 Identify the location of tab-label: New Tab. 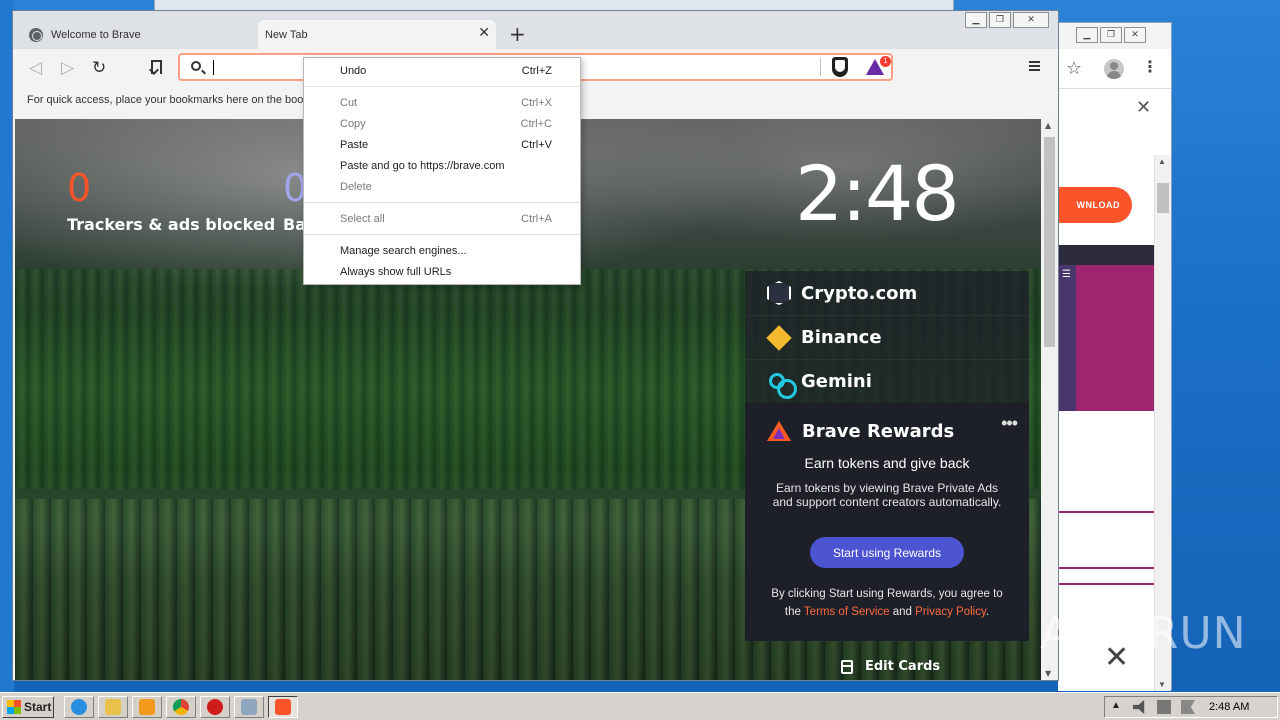
(286, 34).